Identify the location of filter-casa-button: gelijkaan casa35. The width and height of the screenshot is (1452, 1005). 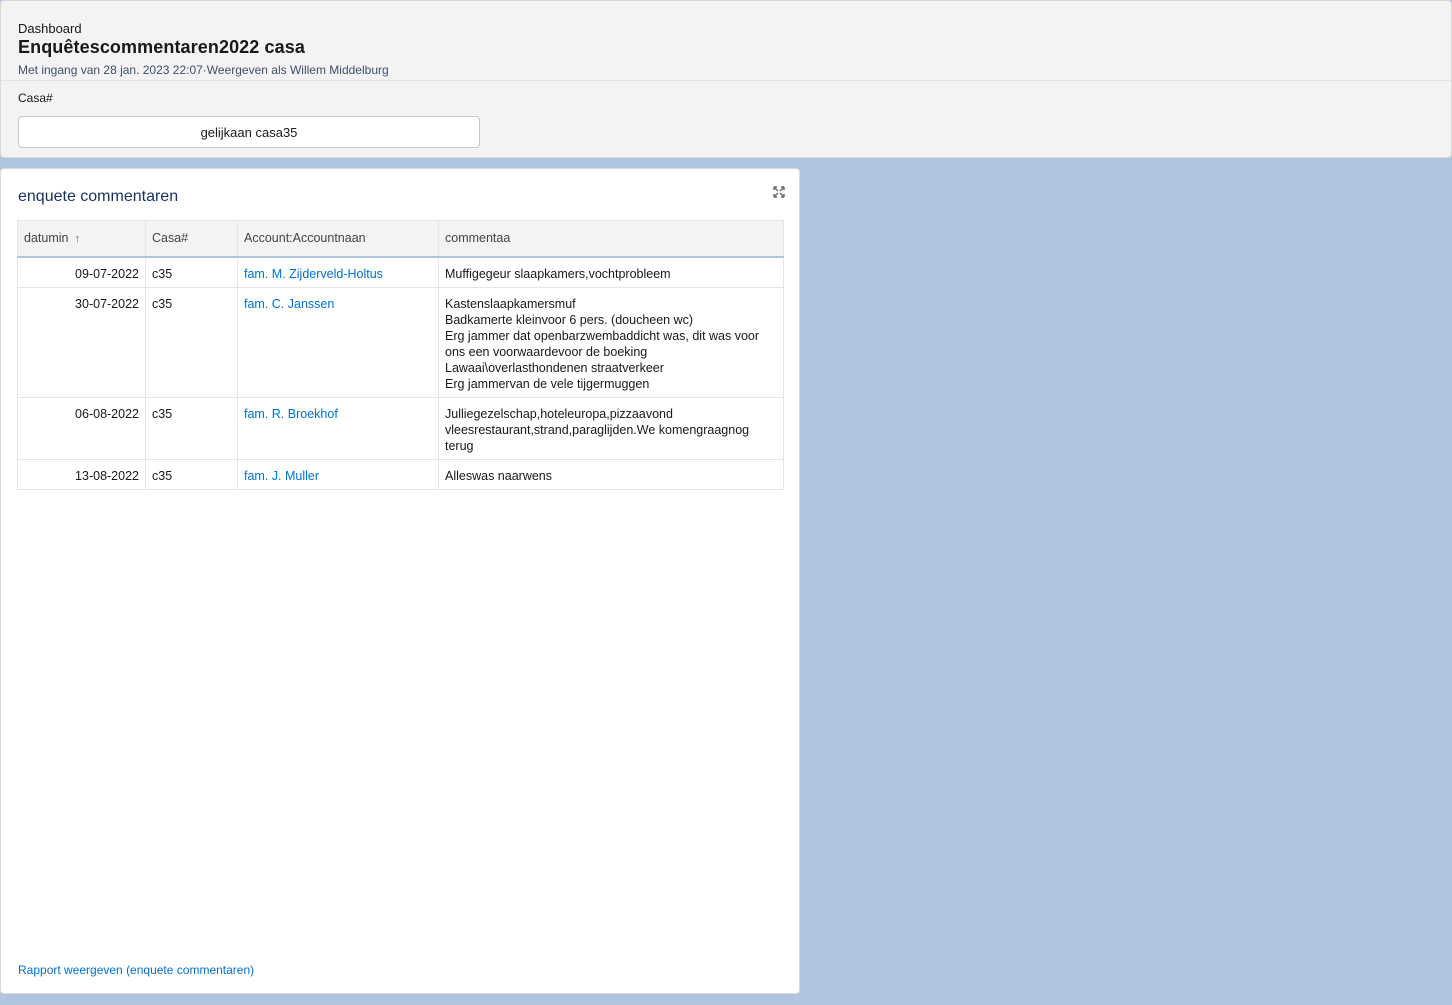
(249, 132).